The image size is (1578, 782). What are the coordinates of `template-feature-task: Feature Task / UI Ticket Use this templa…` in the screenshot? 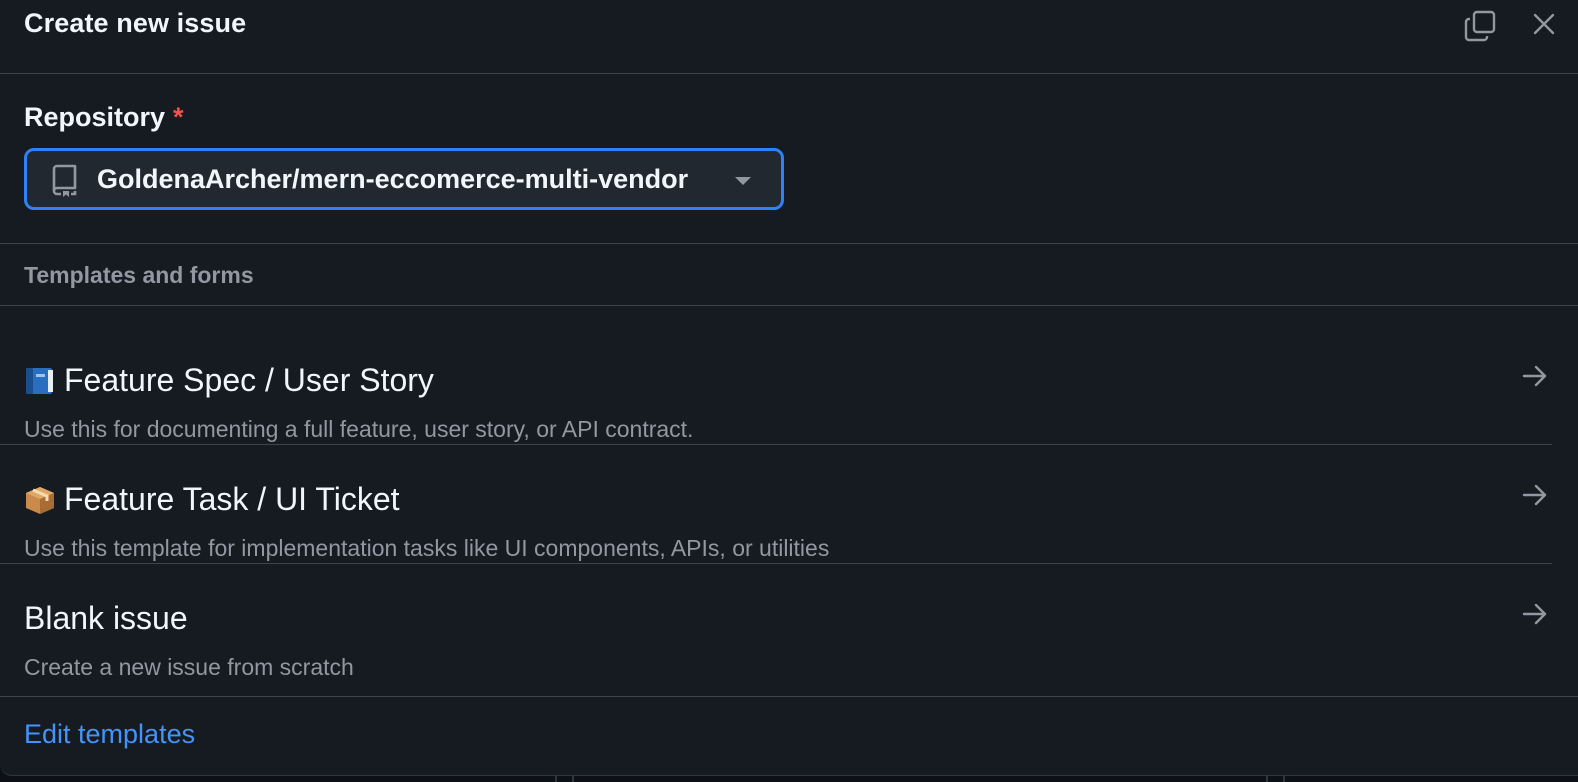 It's located at (776, 504).